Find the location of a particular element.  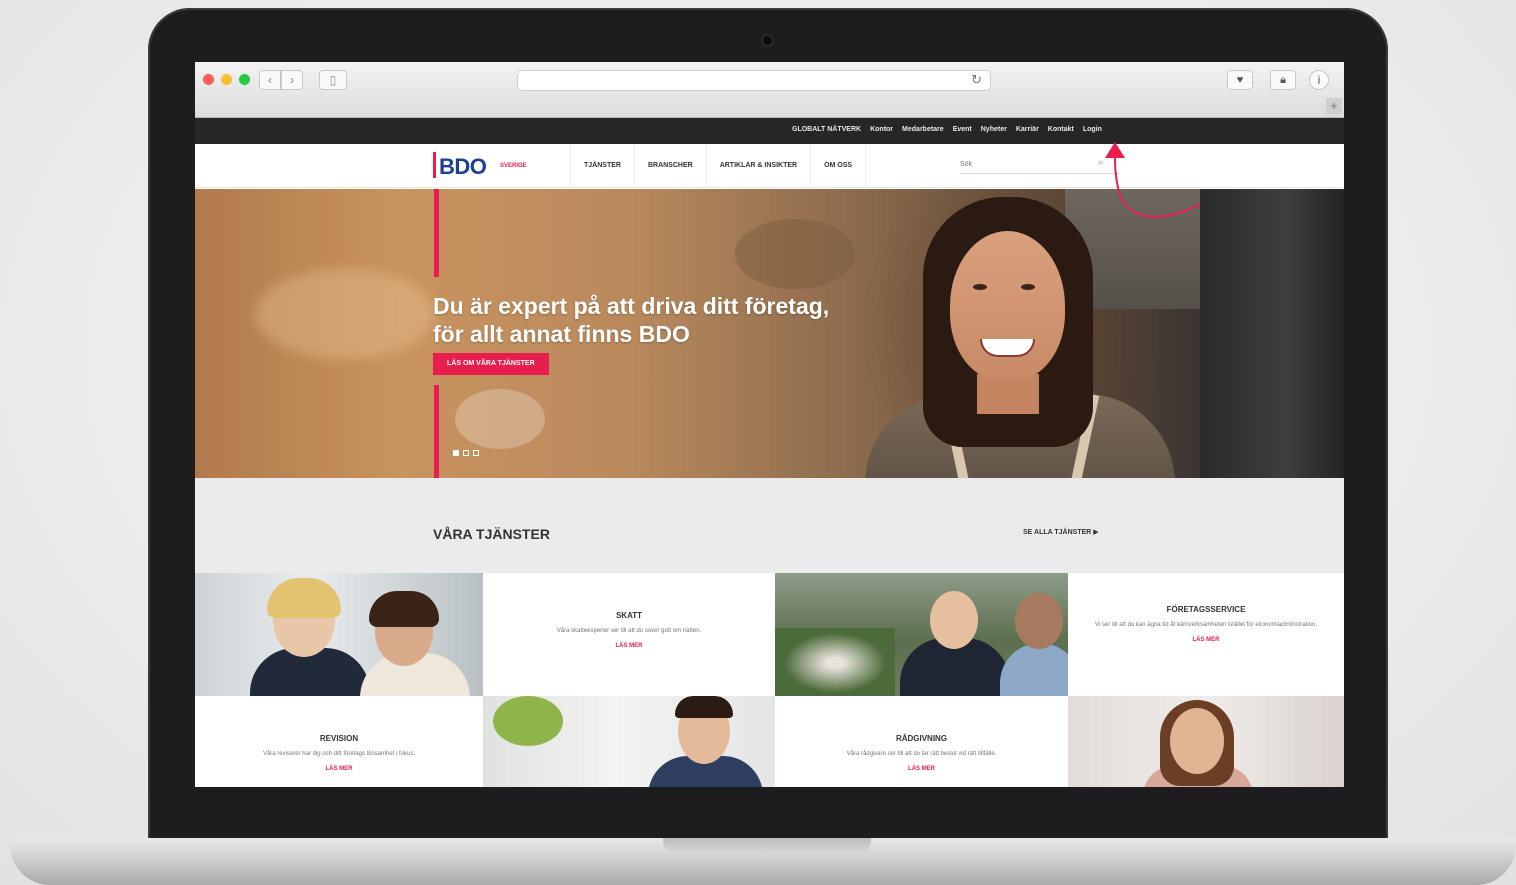

new-tab-button: + is located at coordinates (1334, 106).